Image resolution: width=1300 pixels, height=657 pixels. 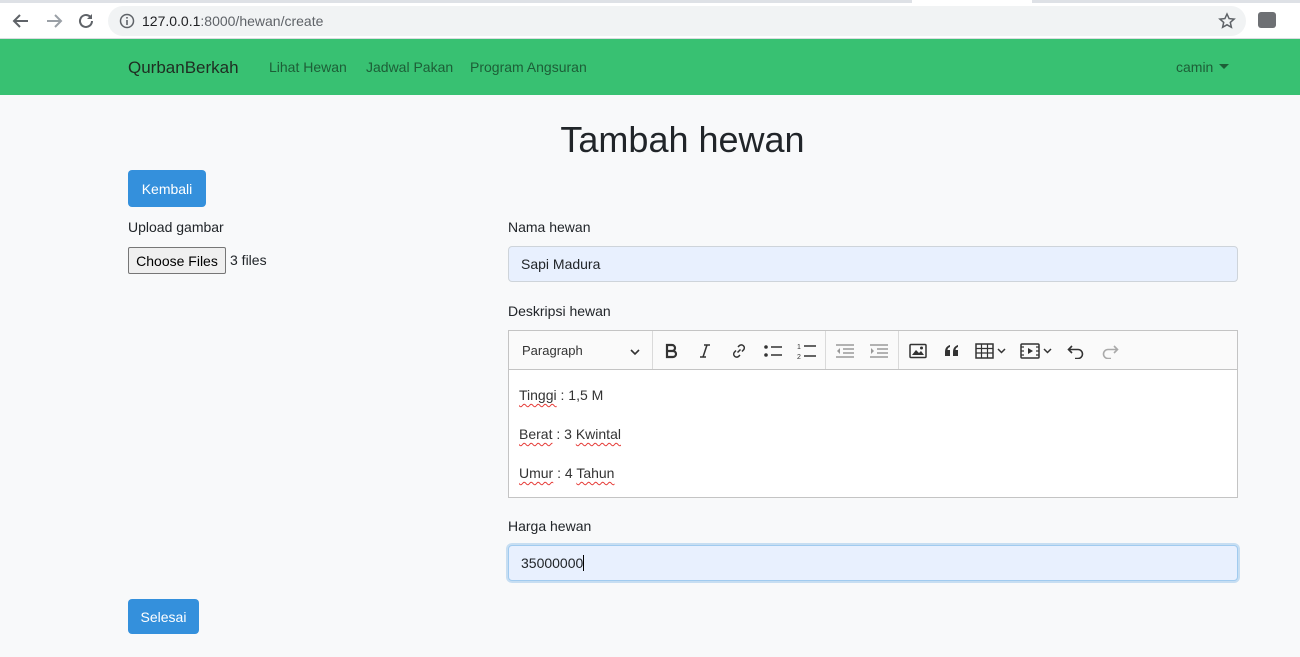 What do you see at coordinates (677, 21) in the screenshot?
I see `address-bar: 127.0.0.1:8000/hewan/create` at bounding box center [677, 21].